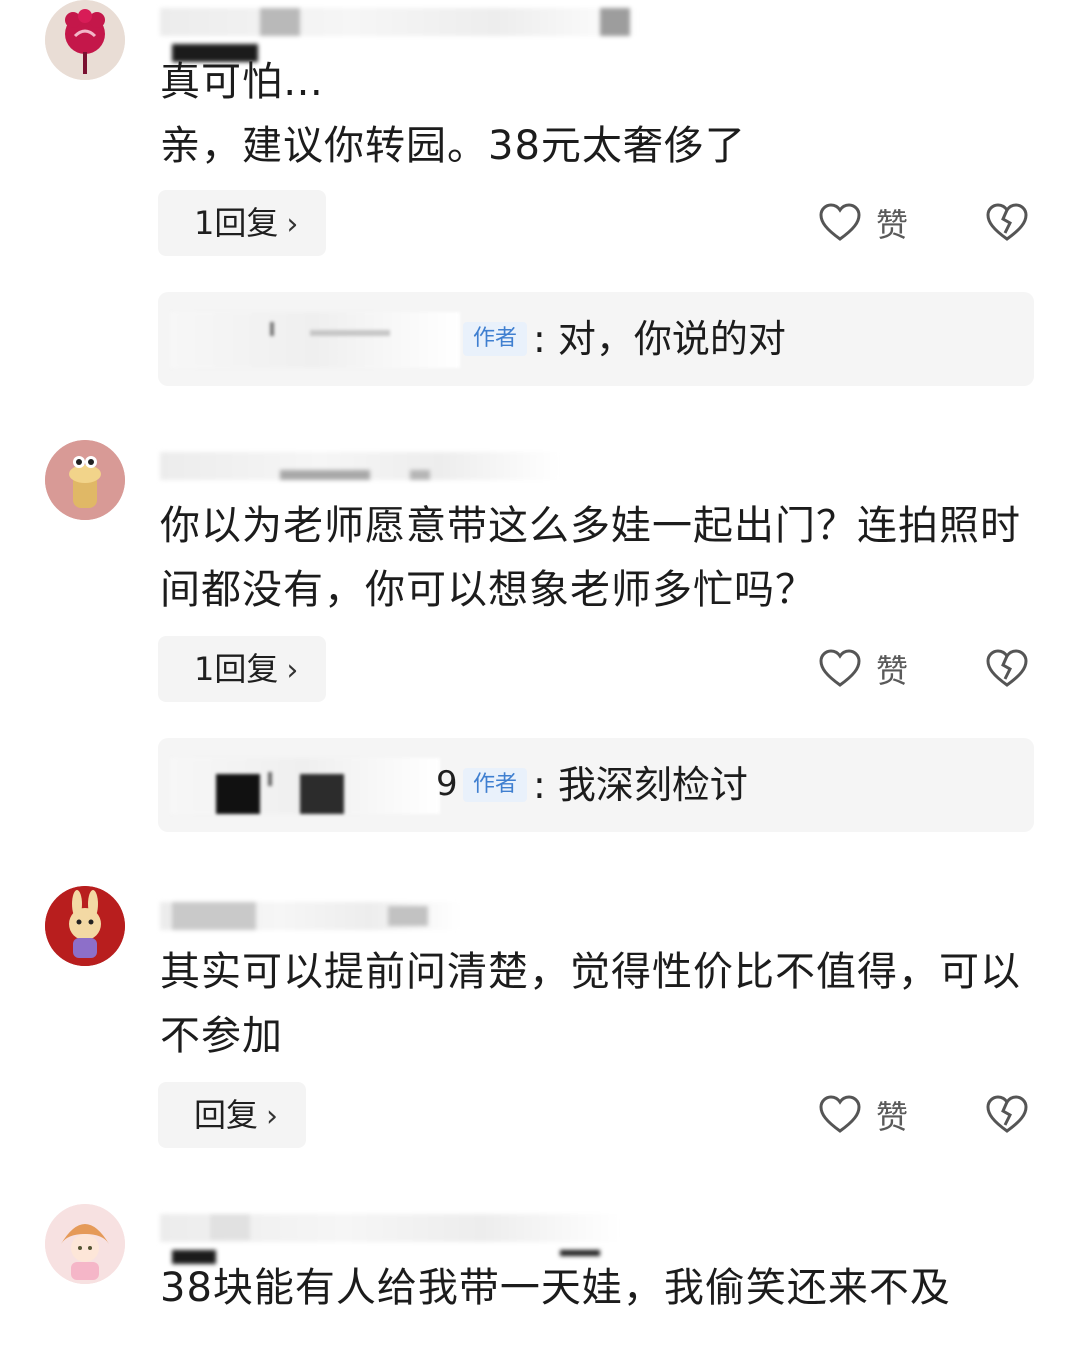  I want to click on comment-text: 38块能有人给我带一天娃，我偷笑还来不及, so click(555, 1288).